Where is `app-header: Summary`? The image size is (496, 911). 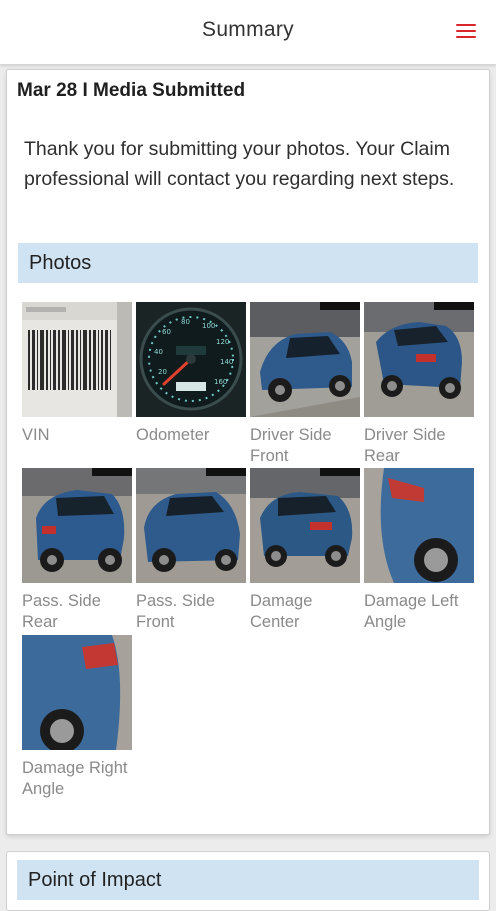 app-header: Summary is located at coordinates (248, 32).